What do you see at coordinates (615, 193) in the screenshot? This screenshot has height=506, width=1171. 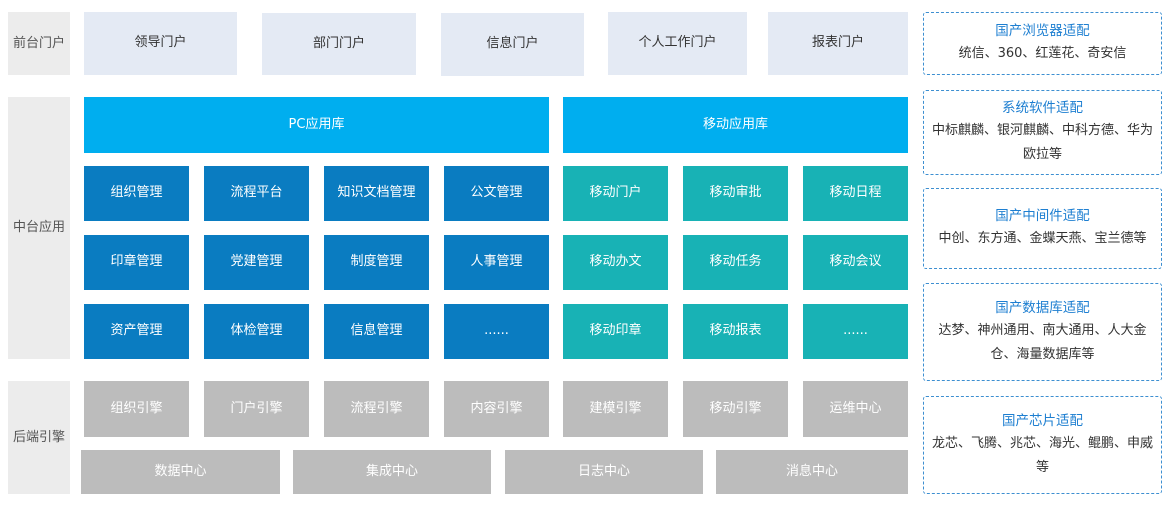 I see `app-mobile-portal: 移动门户` at bounding box center [615, 193].